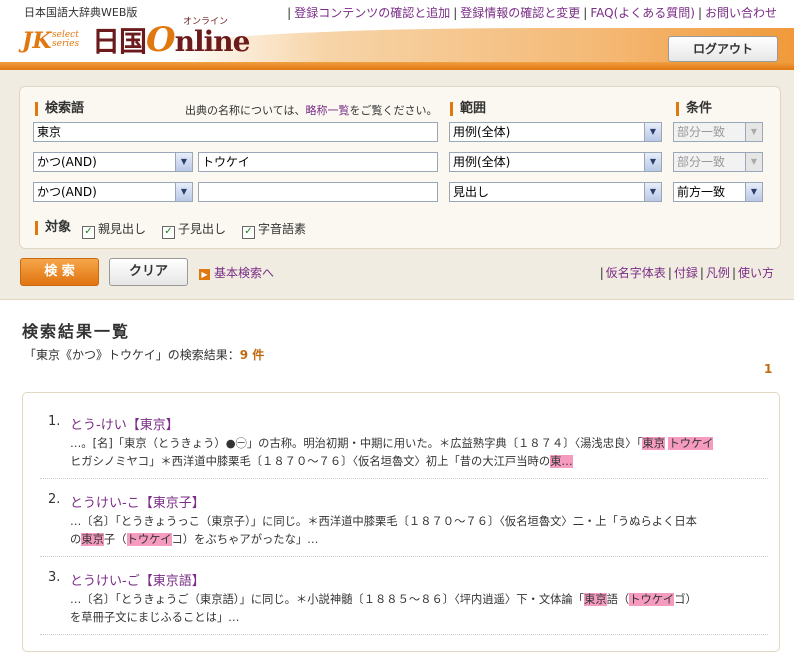 This screenshot has height=652, width=794. I want to click on divider, so click(397, 299).